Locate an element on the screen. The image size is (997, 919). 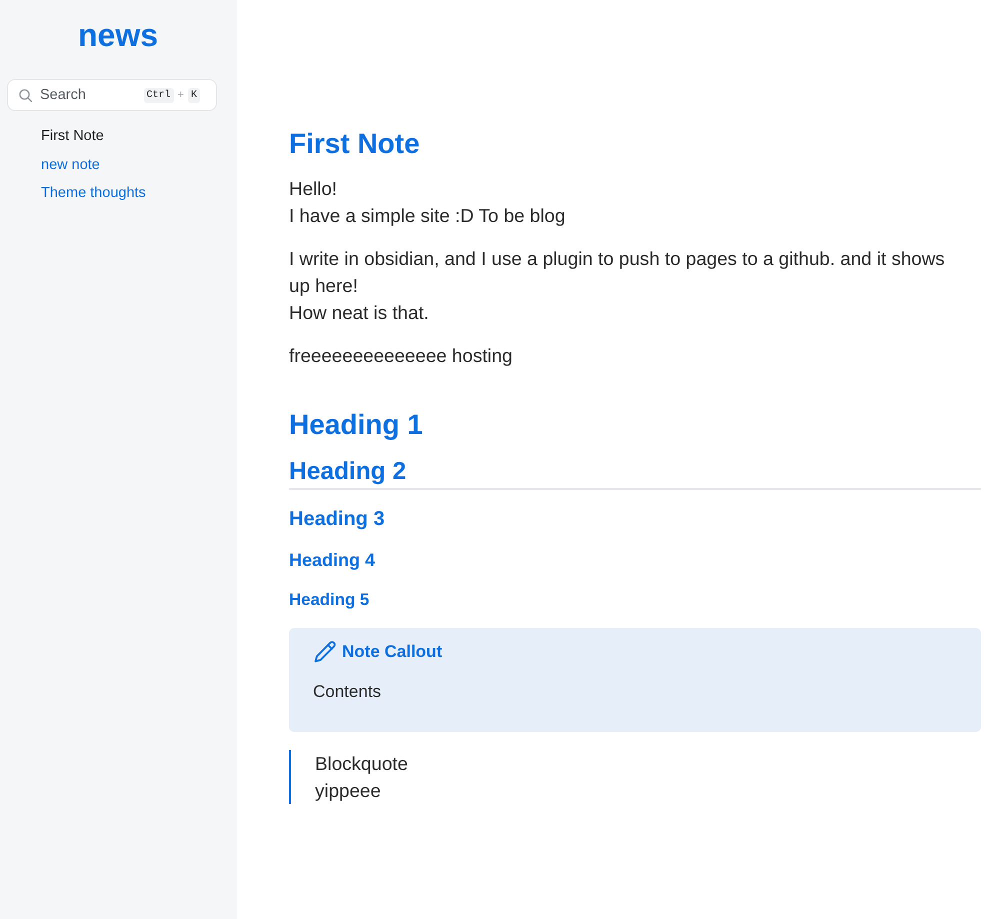
nav-link: First Note is located at coordinates (72, 136).